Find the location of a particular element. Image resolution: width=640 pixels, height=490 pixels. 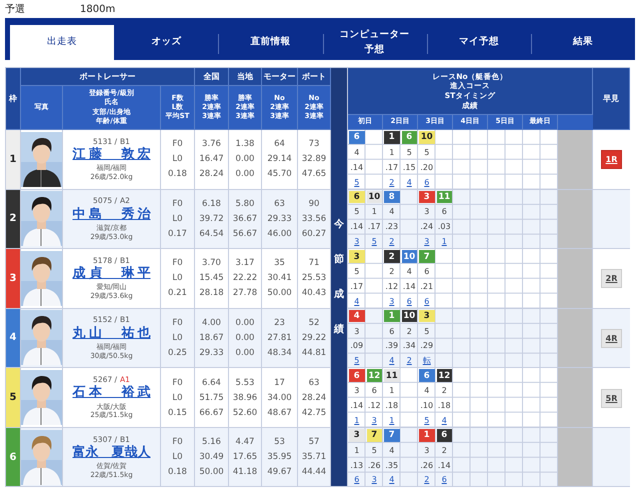

table-cell: 60.27 is located at coordinates (314, 233).